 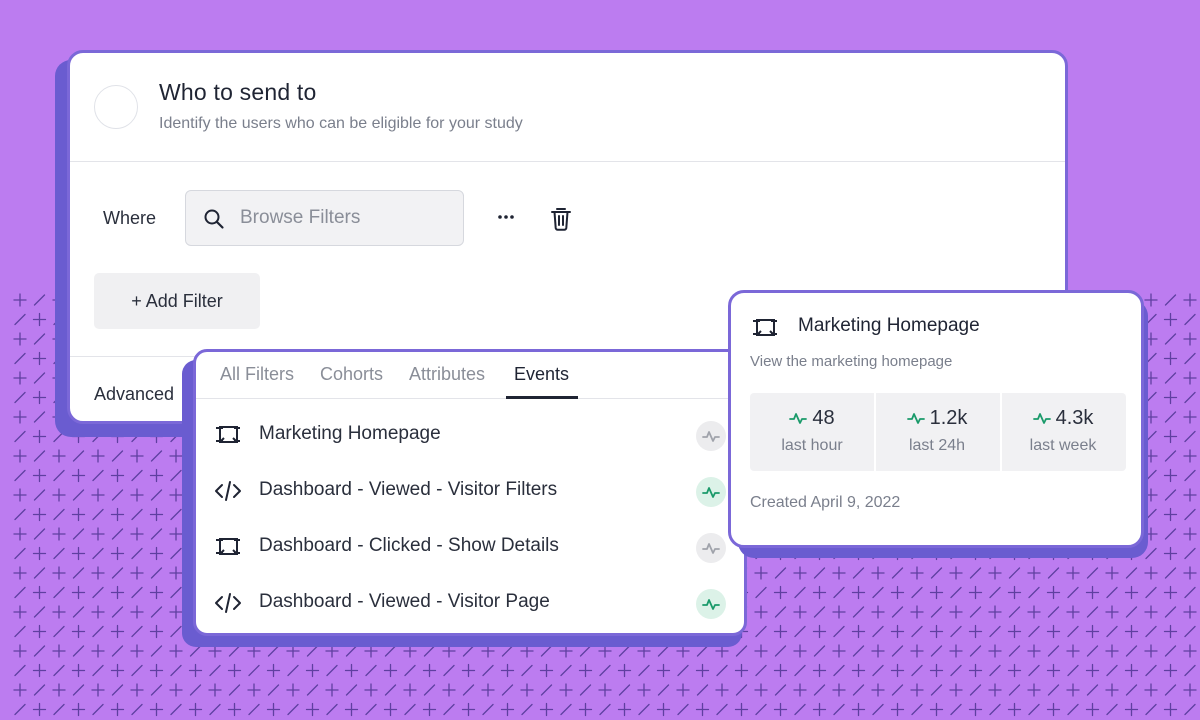 What do you see at coordinates (506, 217) in the screenshot?
I see `more-options-icon` at bounding box center [506, 217].